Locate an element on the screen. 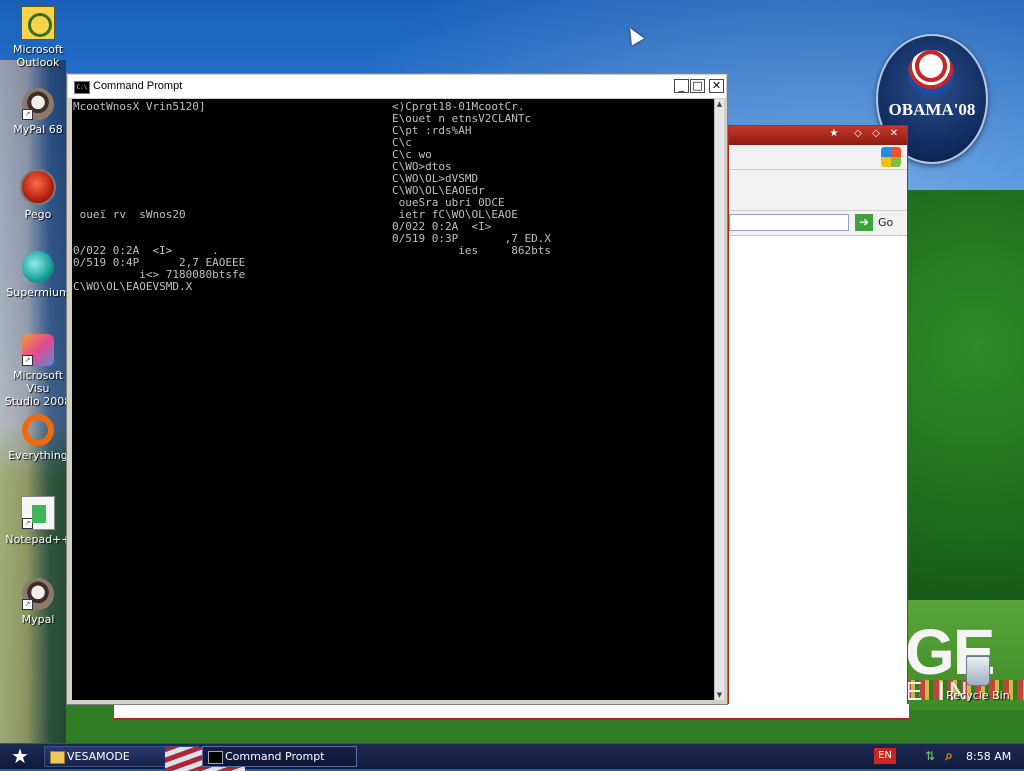  browser-toolbar is located at coordinates (818, 157).